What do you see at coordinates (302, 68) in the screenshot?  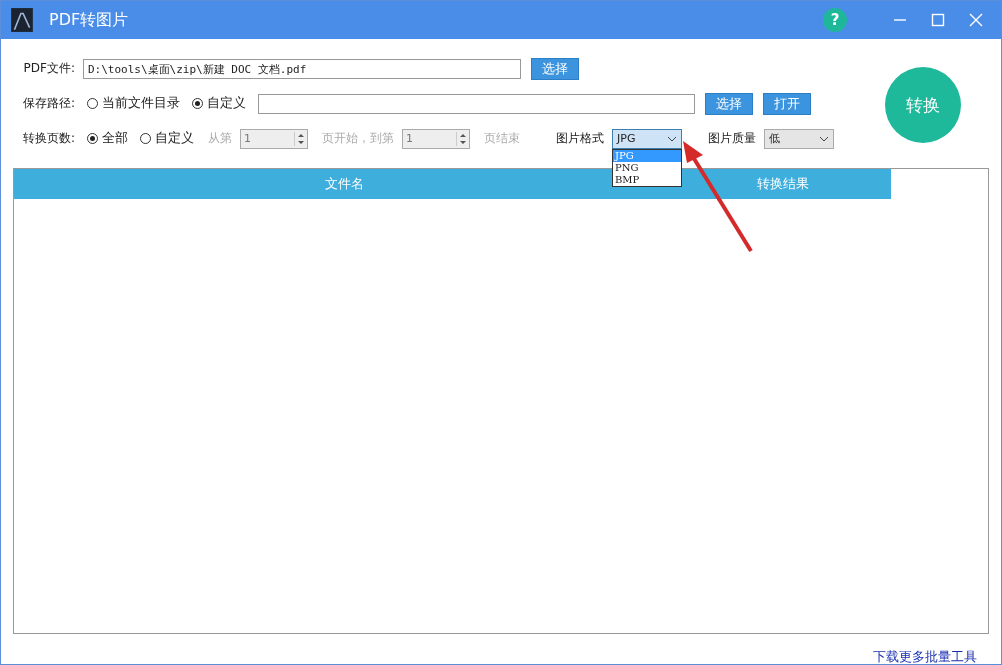 I see `pdf-file-field: D:\tools\桌面\zip\新建 DOC 文档.pdf` at bounding box center [302, 68].